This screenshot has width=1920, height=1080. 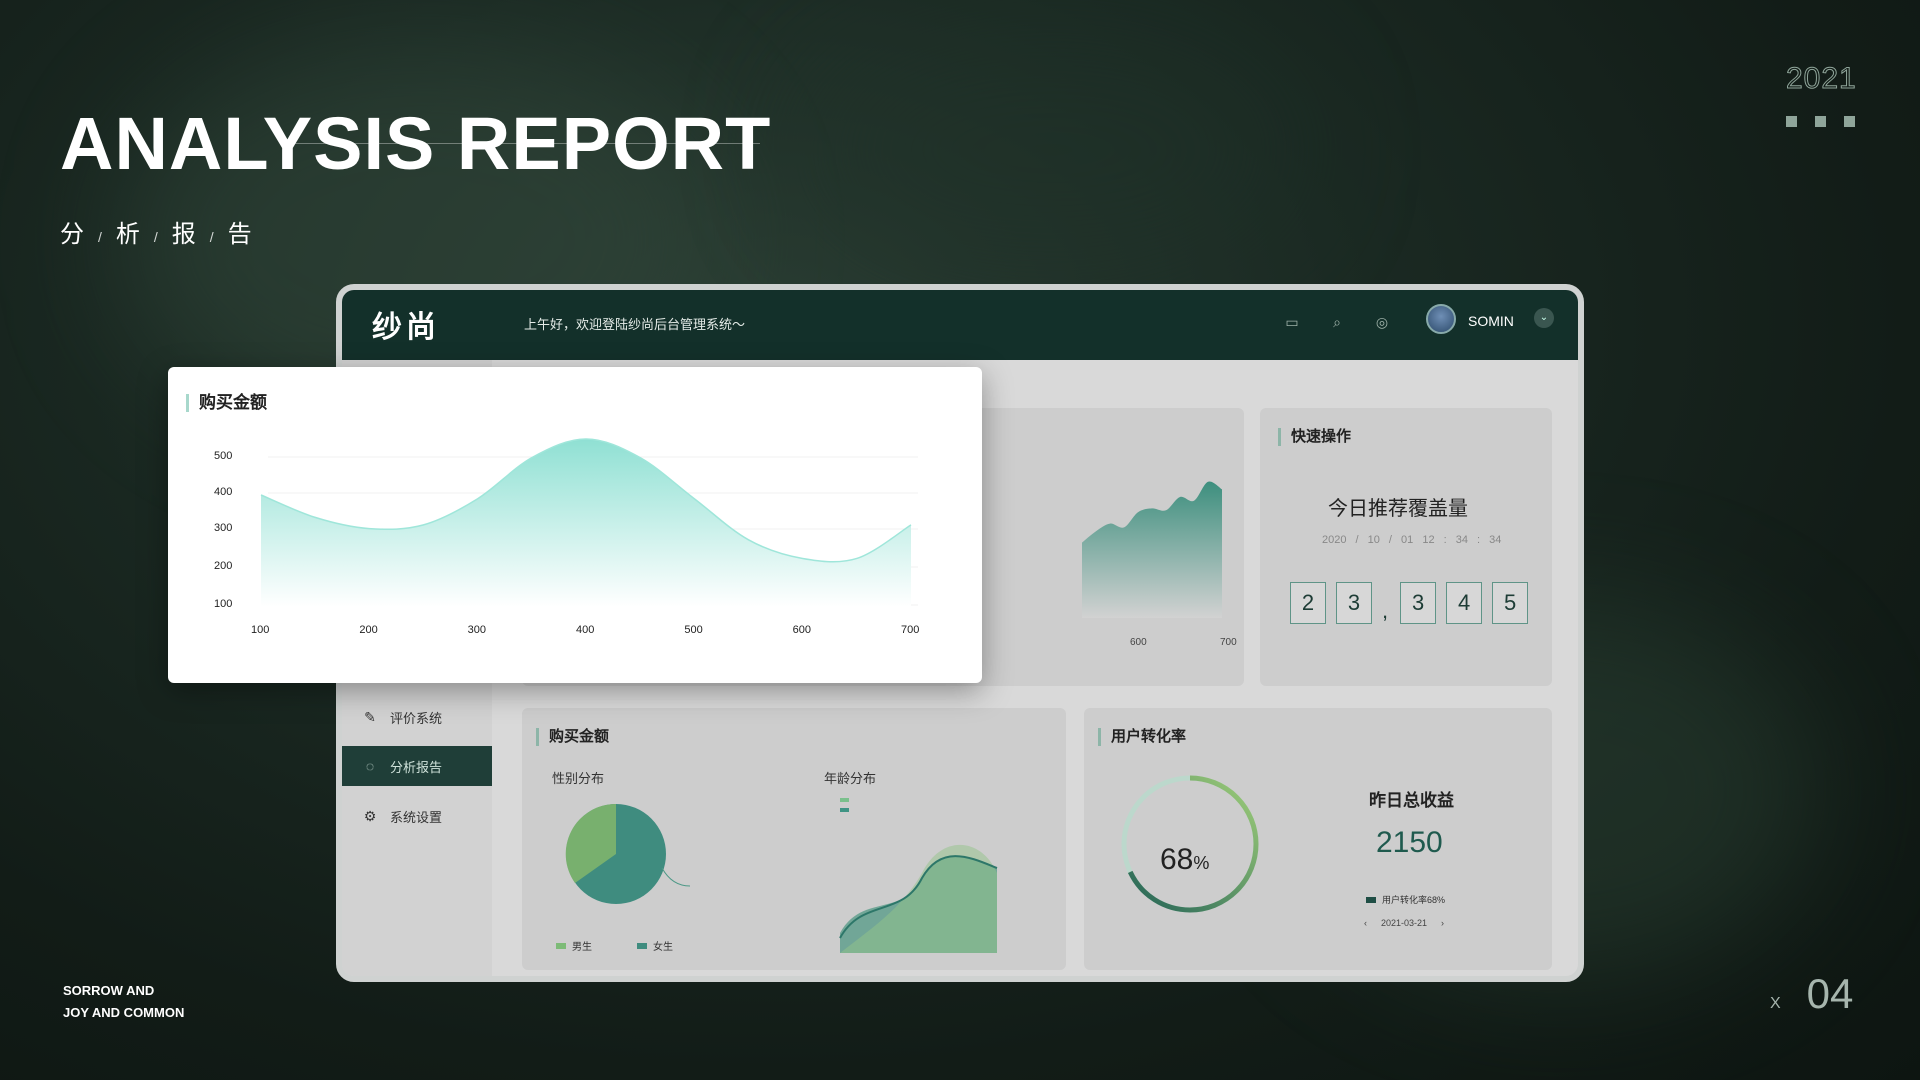 What do you see at coordinates (1365, 923) in the screenshot?
I see `chevron-left-icon: ‹` at bounding box center [1365, 923].